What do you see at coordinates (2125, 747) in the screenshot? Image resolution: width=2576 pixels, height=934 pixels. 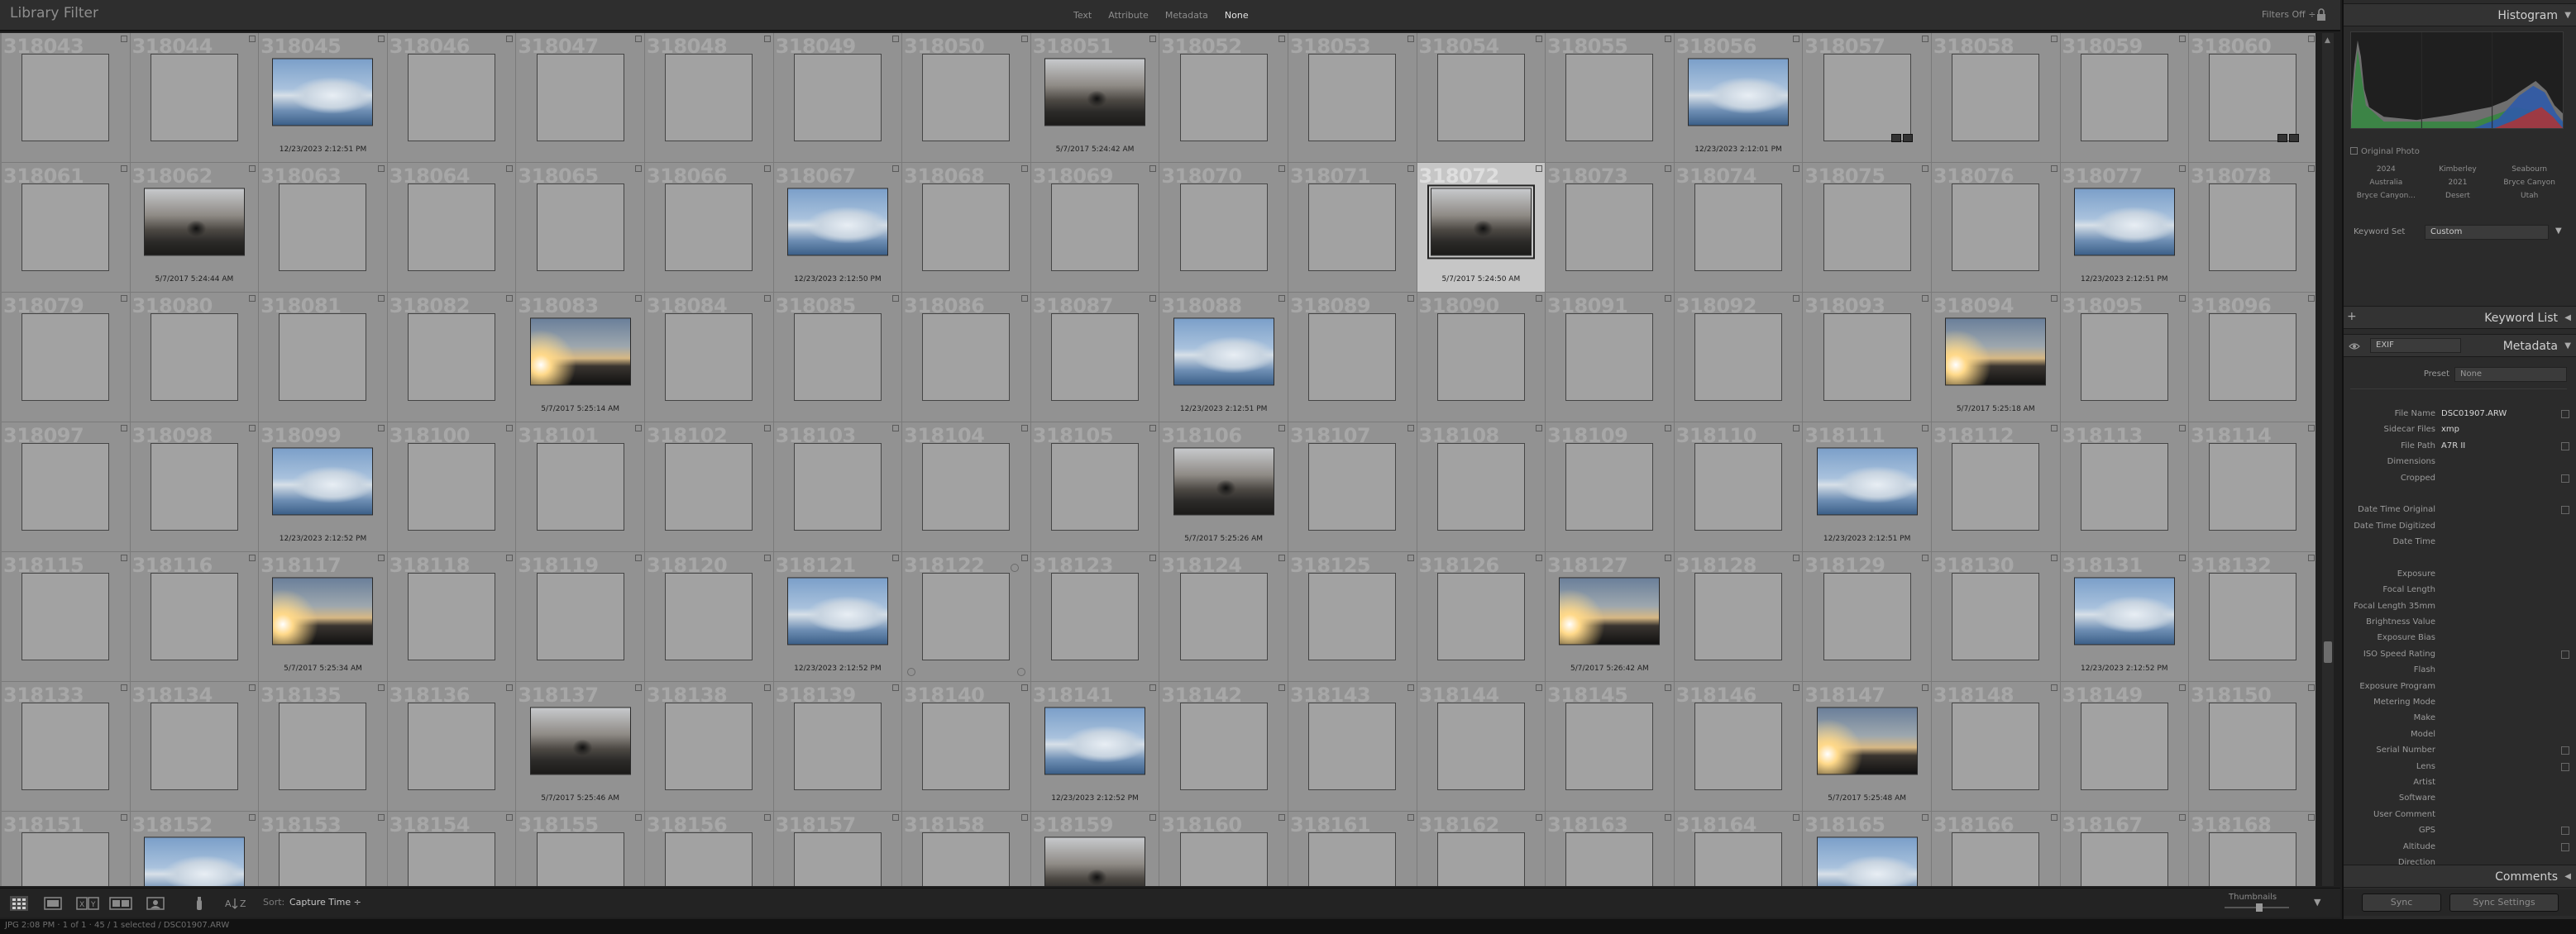 I see `grid-cell: 318149` at bounding box center [2125, 747].